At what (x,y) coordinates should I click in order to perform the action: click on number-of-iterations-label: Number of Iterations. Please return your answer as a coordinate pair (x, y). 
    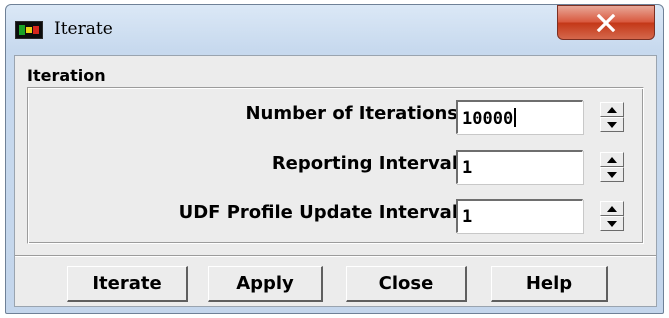
    Looking at the image, I should click on (351, 113).